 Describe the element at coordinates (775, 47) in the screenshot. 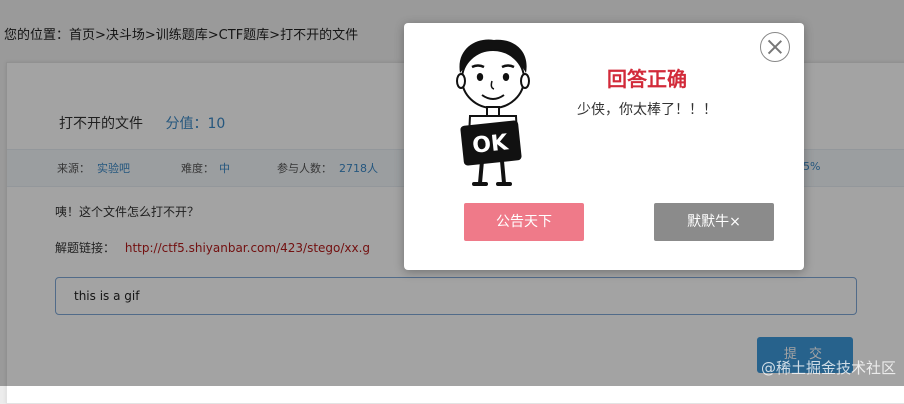

I see `close-icon` at that location.